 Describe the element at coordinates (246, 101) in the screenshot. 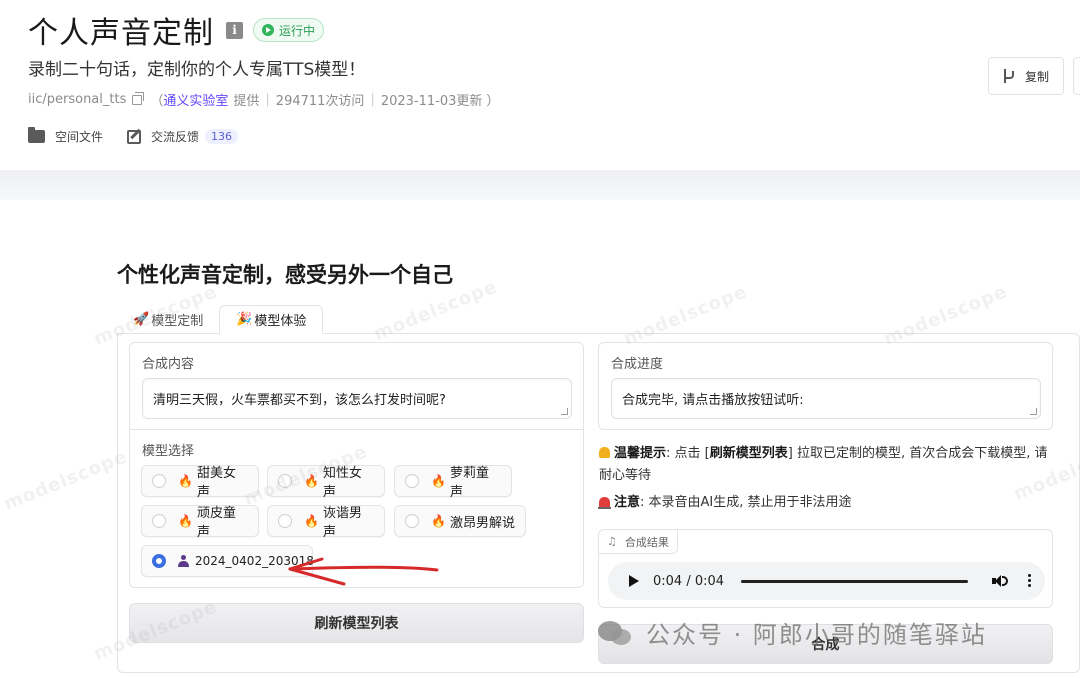

I see `provider-suffix: 提供` at that location.